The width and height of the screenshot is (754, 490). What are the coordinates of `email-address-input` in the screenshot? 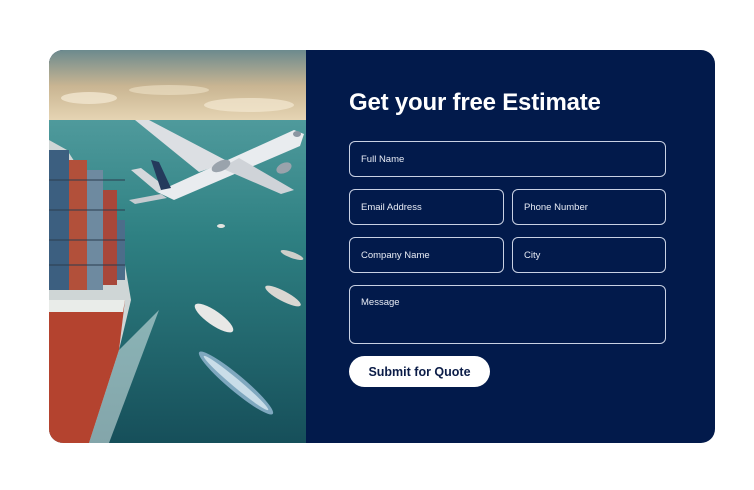 It's located at (426, 207).